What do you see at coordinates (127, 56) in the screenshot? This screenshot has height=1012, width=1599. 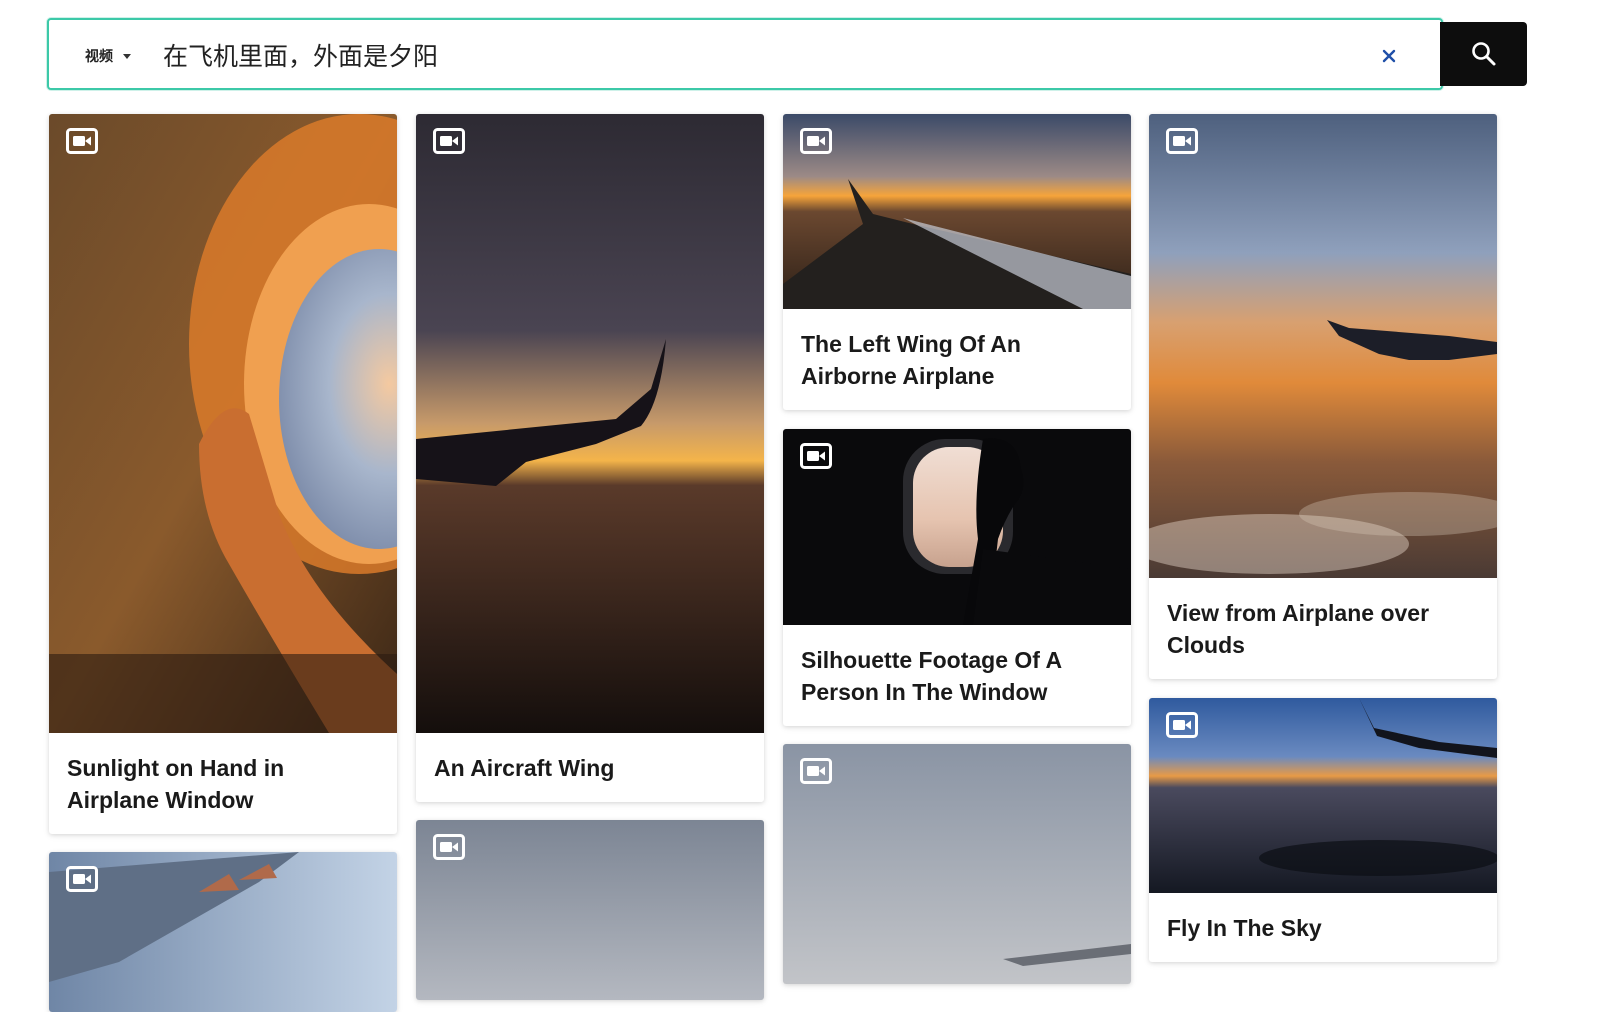 I see `chevron-down-icon` at bounding box center [127, 56].